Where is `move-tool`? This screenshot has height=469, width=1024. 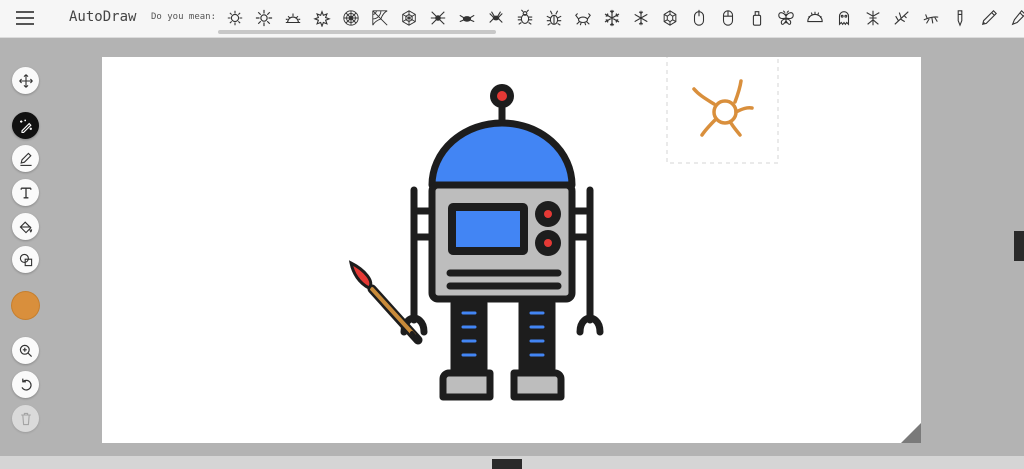 move-tool is located at coordinates (25, 80).